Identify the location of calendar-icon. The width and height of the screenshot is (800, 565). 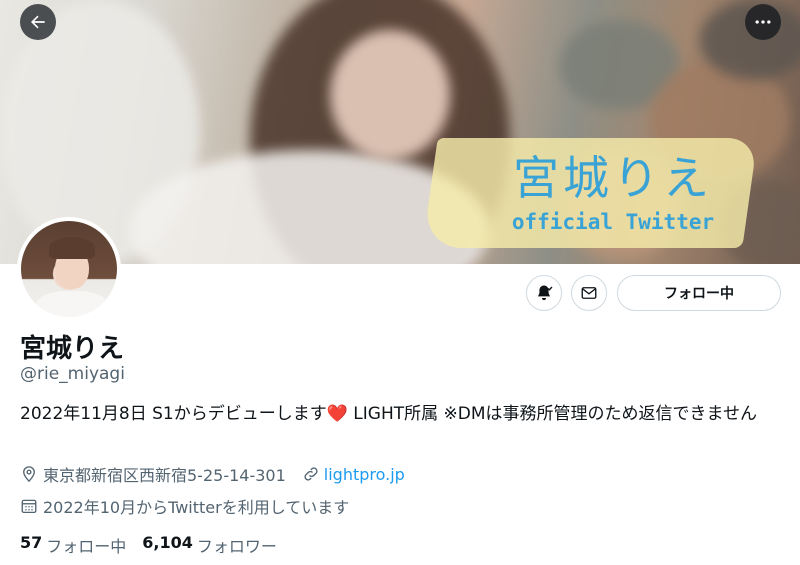
(29, 506).